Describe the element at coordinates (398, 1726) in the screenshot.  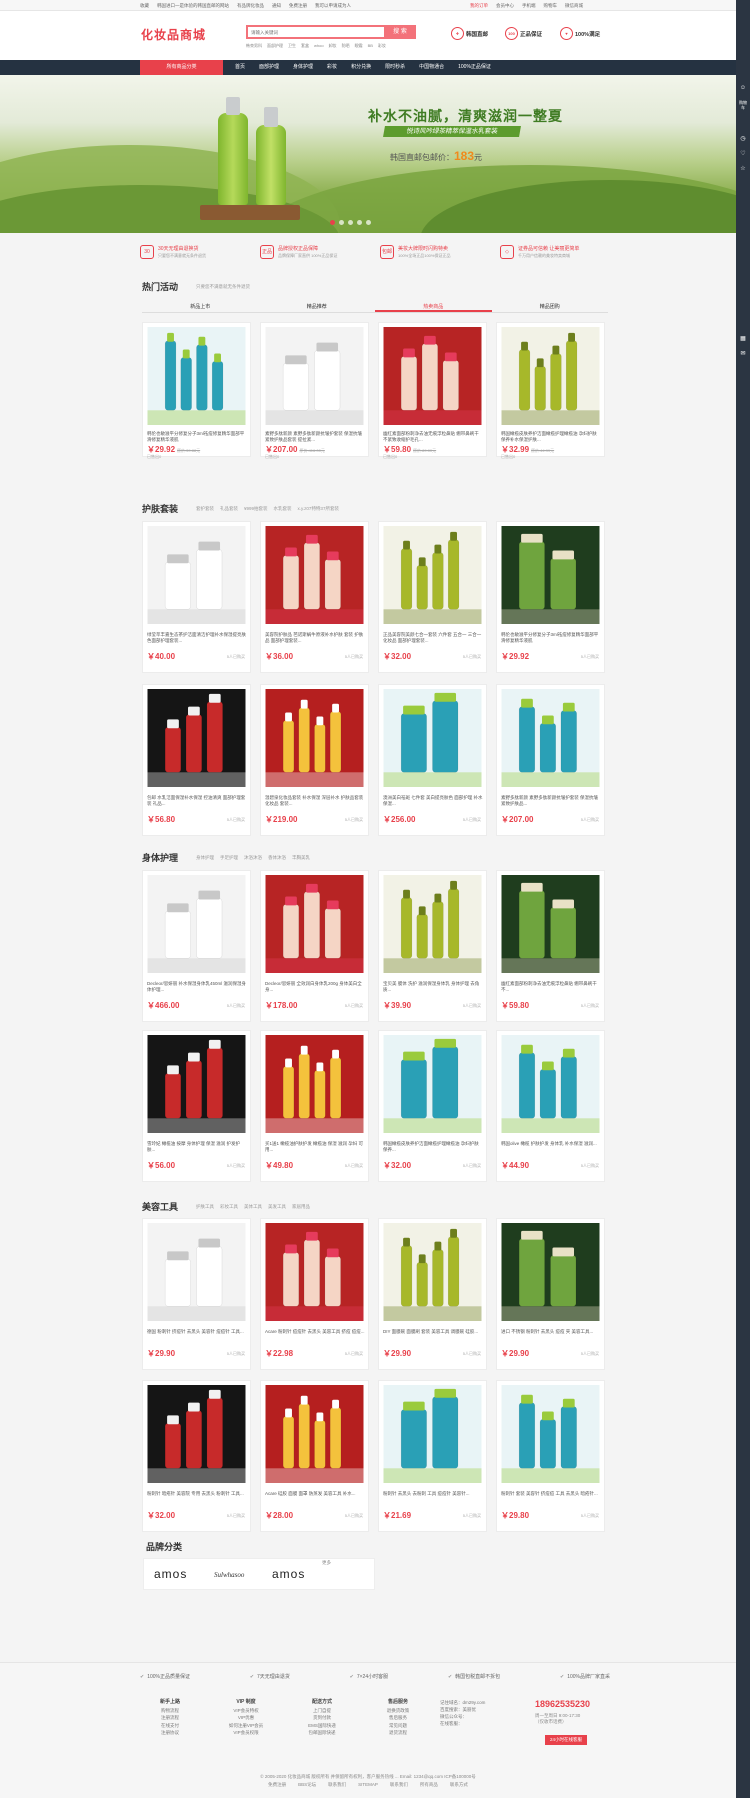
I see `footer-link: 常见问题` at that location.